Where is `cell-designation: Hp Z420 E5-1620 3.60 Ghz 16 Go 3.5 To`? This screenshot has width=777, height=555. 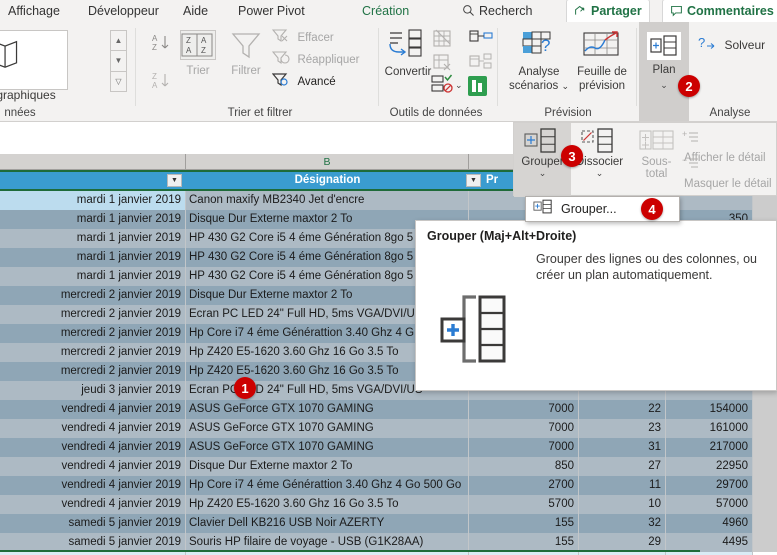
cell-designation: Hp Z420 E5-1620 3.60 Ghz 16 Go 3.5 To is located at coordinates (327, 504).